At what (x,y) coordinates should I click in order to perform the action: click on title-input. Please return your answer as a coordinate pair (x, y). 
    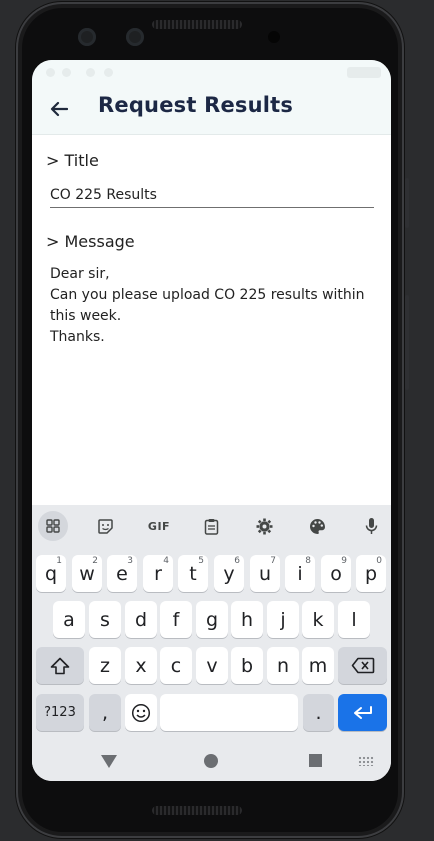
    Looking at the image, I should click on (212, 195).